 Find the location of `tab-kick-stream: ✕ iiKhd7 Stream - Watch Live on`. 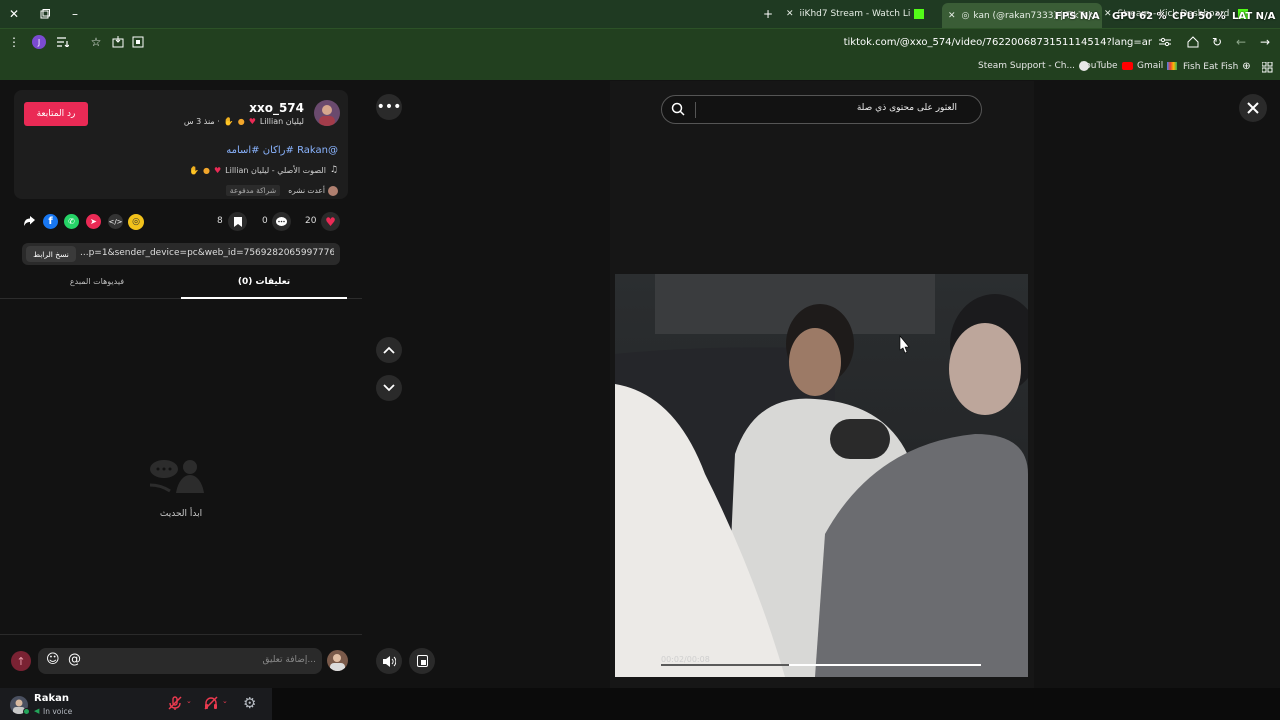

tab-kick-stream: ✕ iiKhd7 Stream - Watch Live on is located at coordinates (862, 14).